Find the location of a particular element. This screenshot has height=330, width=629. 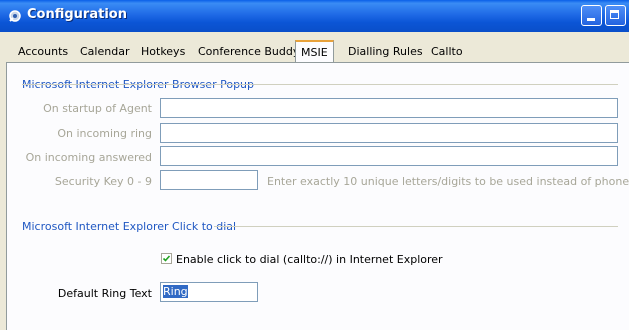

maximize-icon is located at coordinates (614, 14).